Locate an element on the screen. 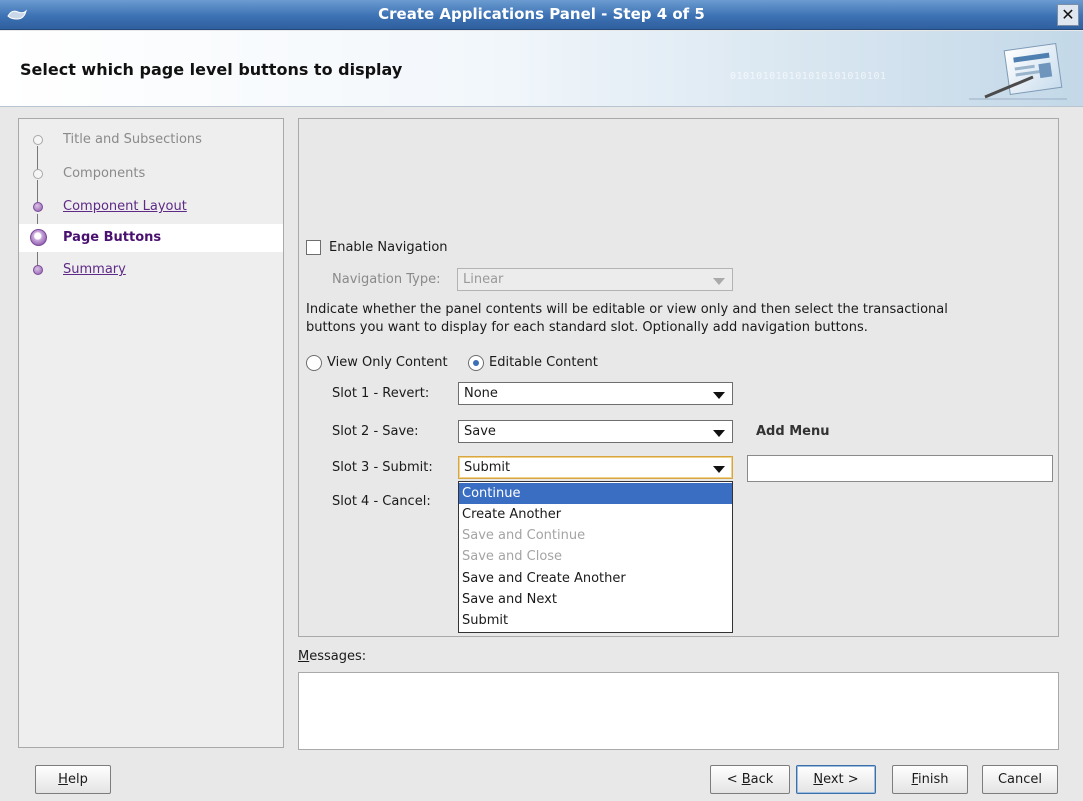 Image resolution: width=1083 pixels, height=801 pixels. step-component-layout: Component Layout is located at coordinates (151, 207).